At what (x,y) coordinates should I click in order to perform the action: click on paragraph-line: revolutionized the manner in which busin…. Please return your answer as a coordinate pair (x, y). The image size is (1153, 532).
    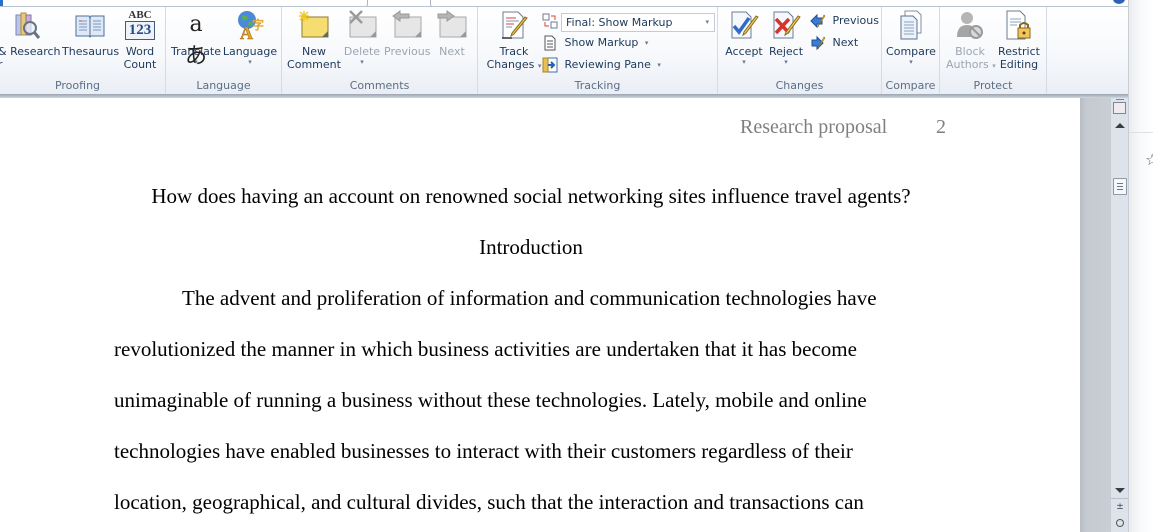
    Looking at the image, I should click on (485, 349).